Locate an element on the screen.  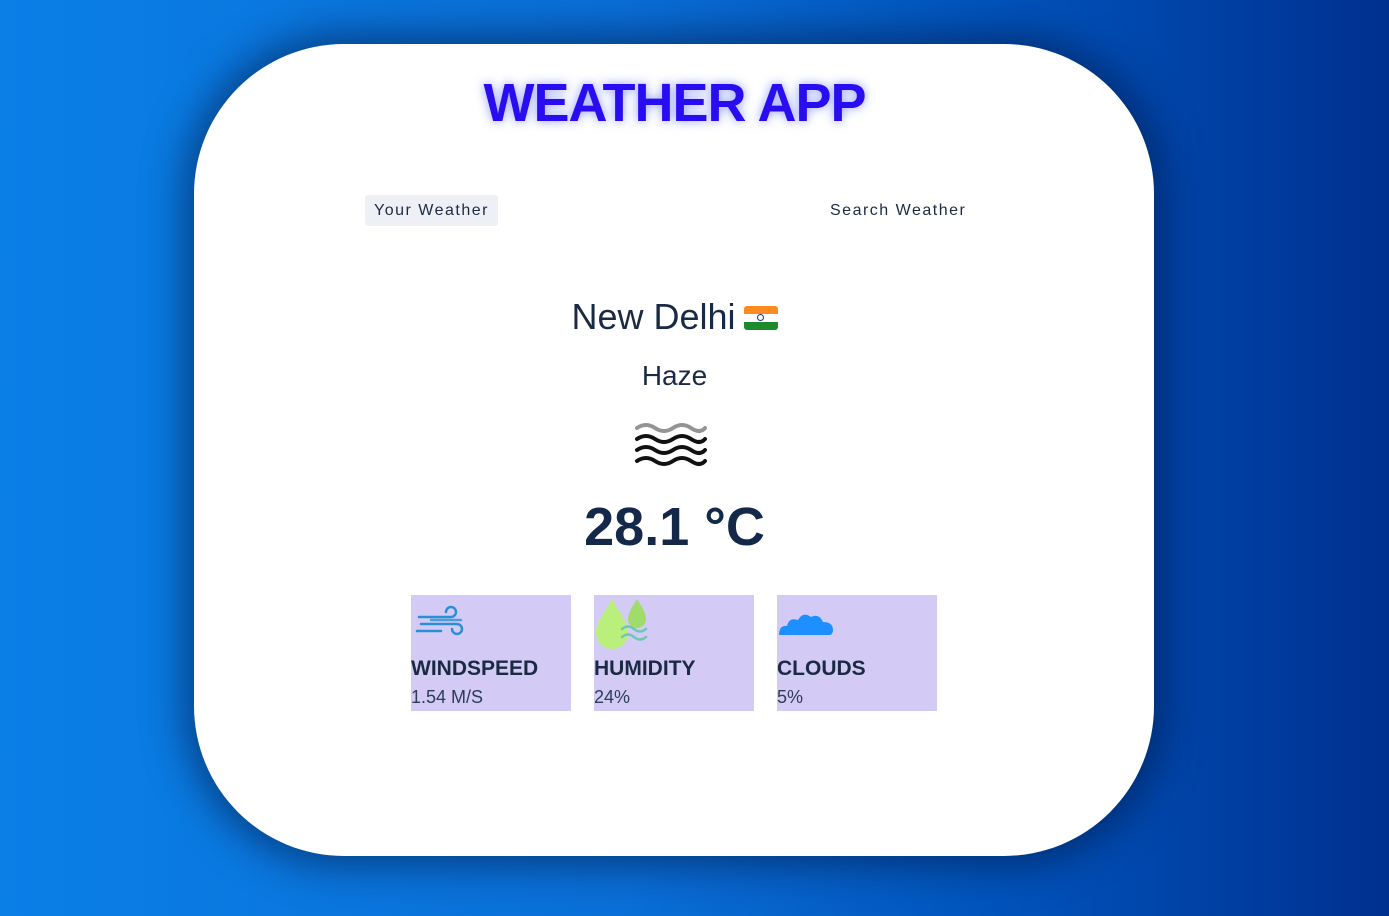
stat-value: 24% is located at coordinates (612, 697).